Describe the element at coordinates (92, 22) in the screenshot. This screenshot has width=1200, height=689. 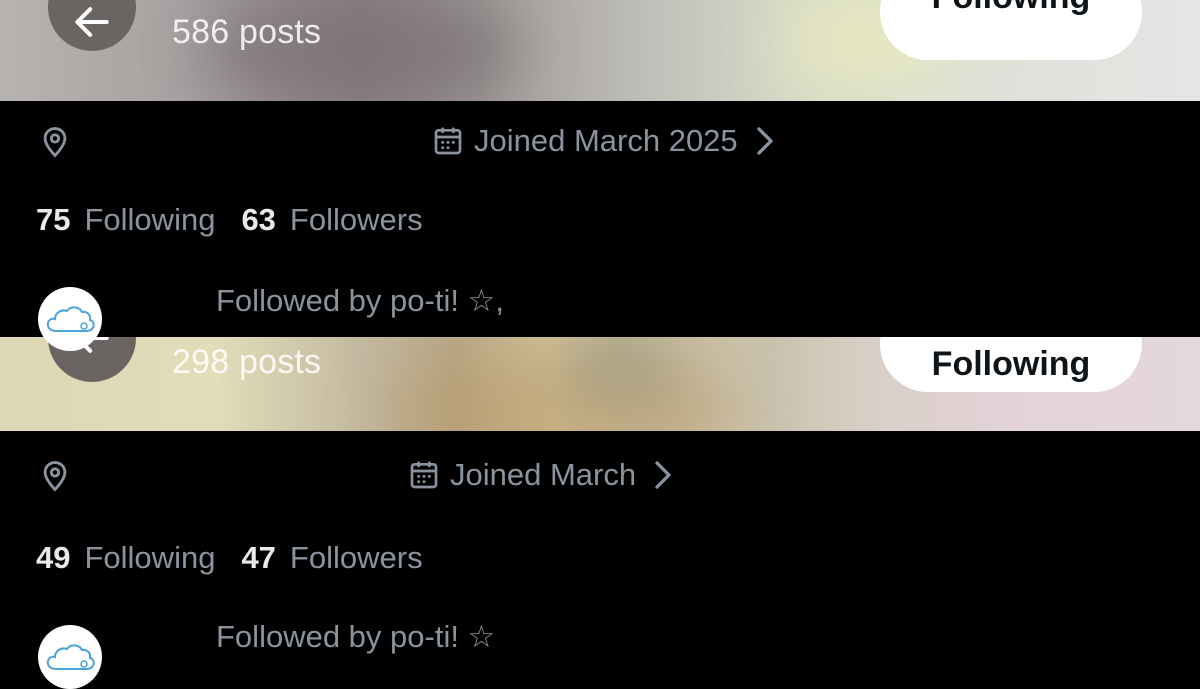
I see `arrow-left-icon` at that location.